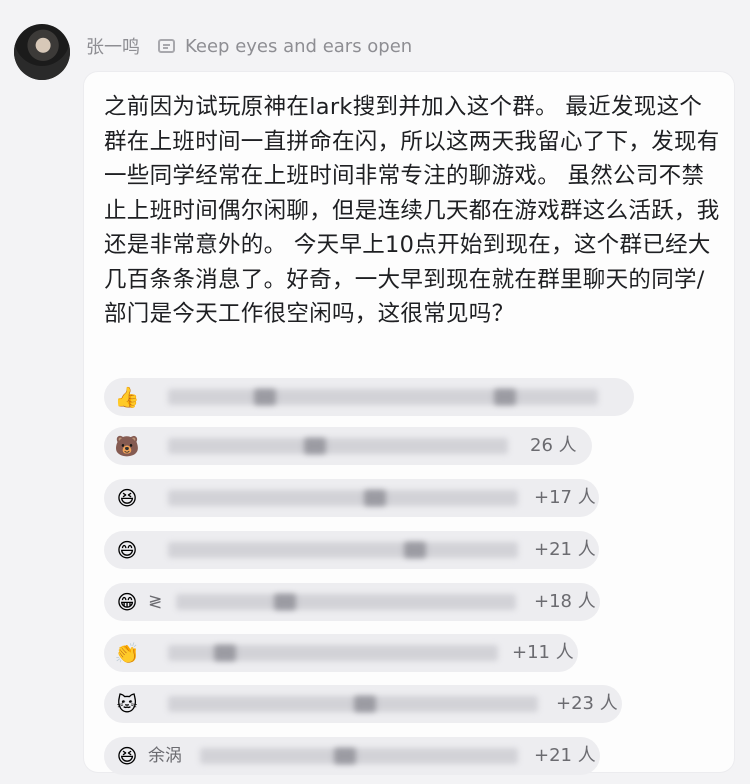 This screenshot has width=750, height=784. Describe the element at coordinates (587, 703) in the screenshot. I see `reaction-count: +23 人` at that location.